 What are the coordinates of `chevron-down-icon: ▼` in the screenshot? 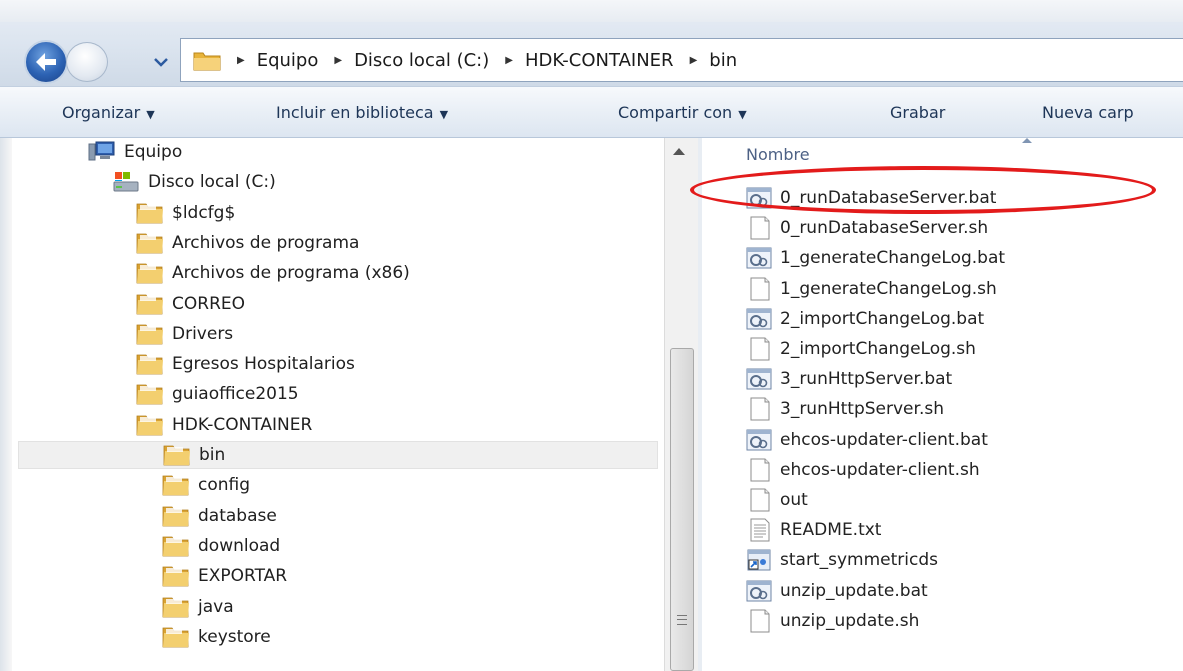 It's located at (742, 114).